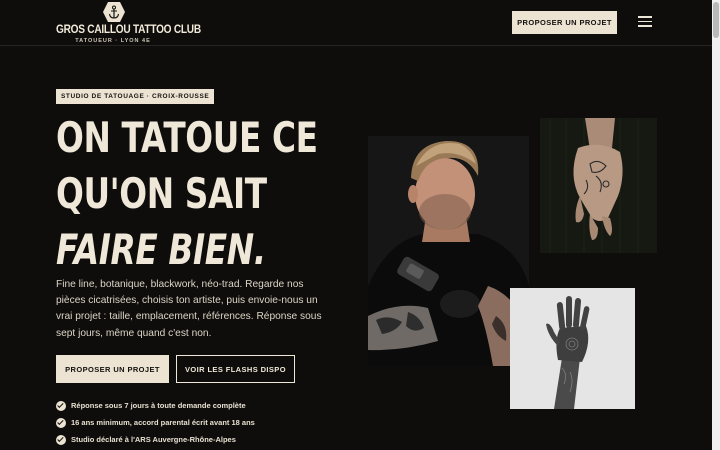 Image resolution: width=720 pixels, height=450 pixels. I want to click on tattoo-artist-illustration, so click(448, 251).